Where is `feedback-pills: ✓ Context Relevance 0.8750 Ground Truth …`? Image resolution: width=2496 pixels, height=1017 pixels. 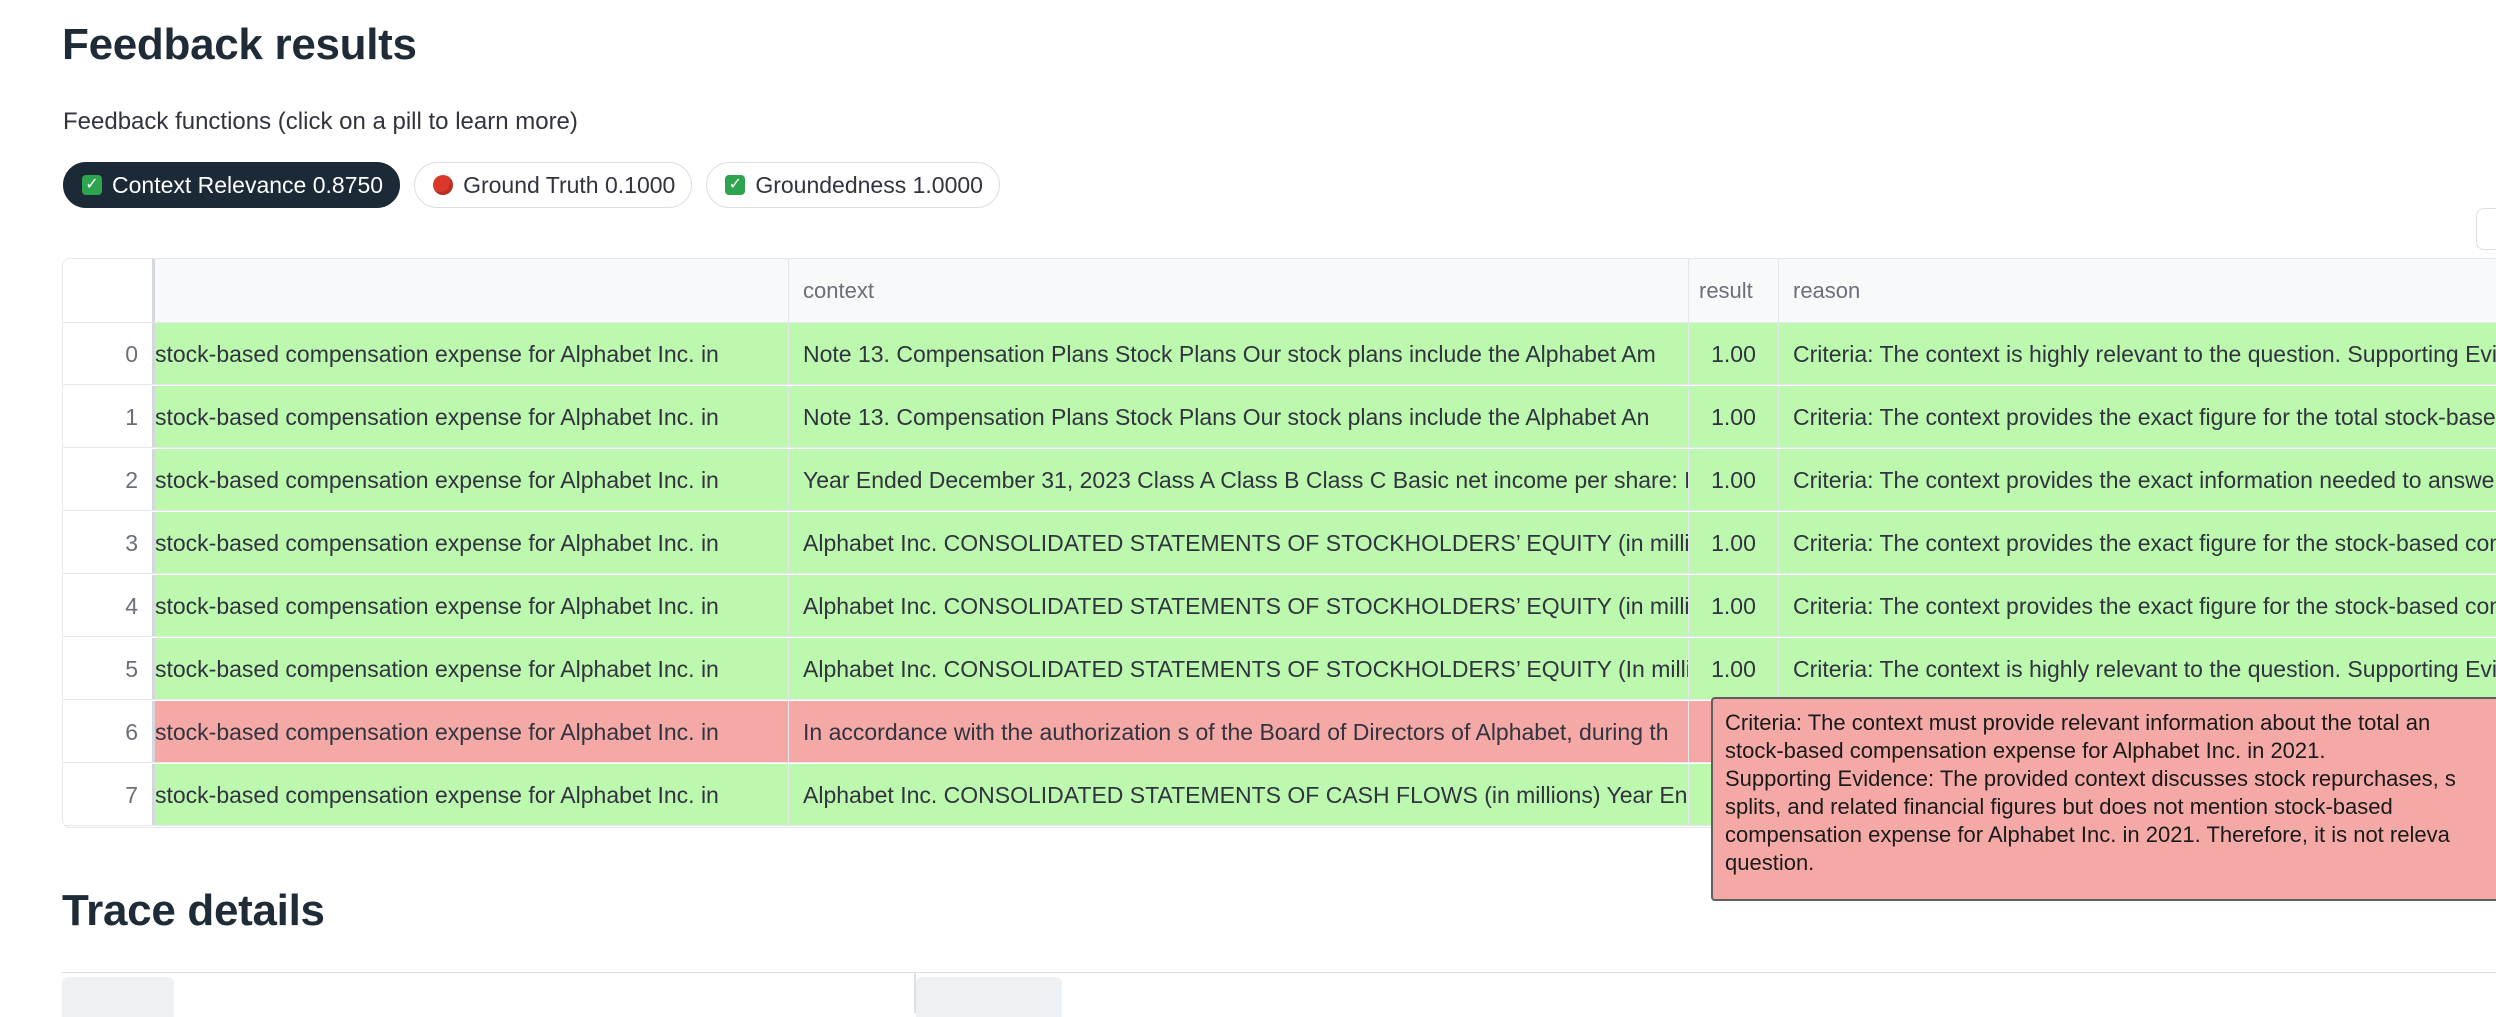 feedback-pills: ✓ Context Relevance 0.8750 Ground Truth … is located at coordinates (531, 185).